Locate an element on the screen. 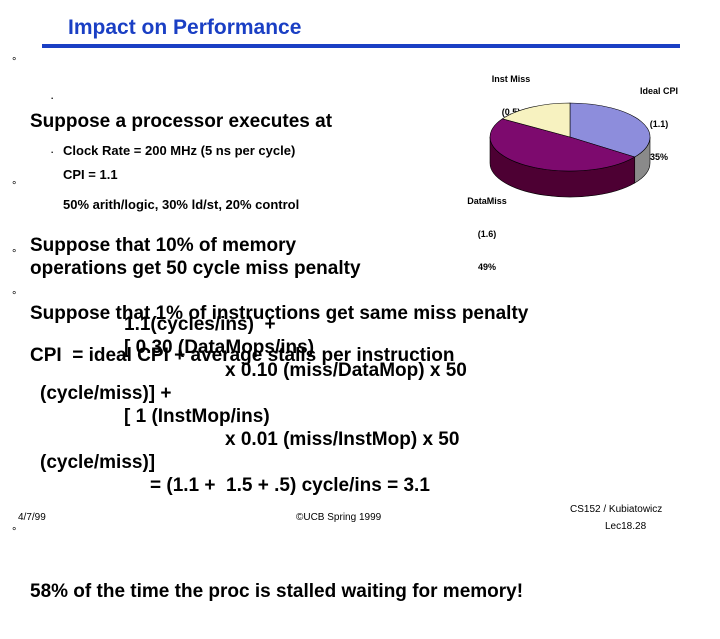 The width and height of the screenshot is (720, 639). formula-line: [ 1 (InstMop/ins) is located at coordinates (197, 416).